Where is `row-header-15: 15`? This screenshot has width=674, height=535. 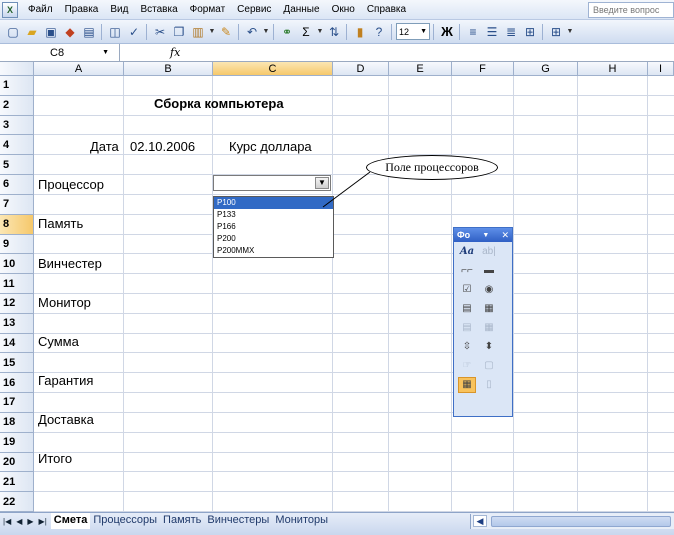
row-header-15: 15 is located at coordinates (17, 363).